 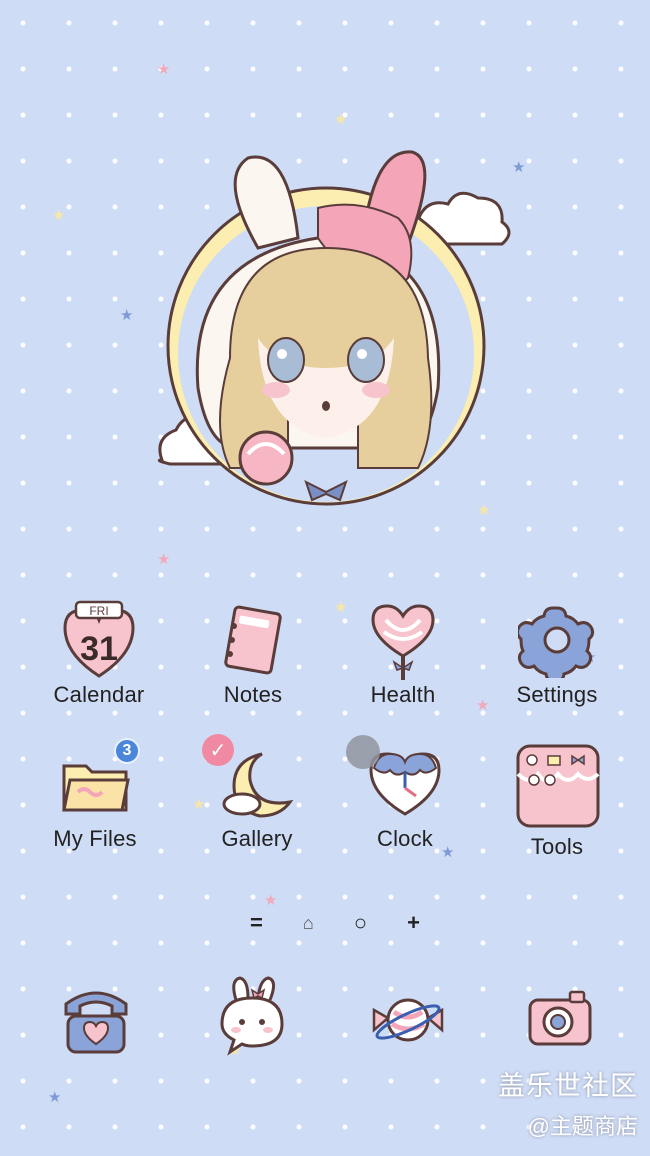 I want to click on candy-planet-icon, so click(x=408, y=1020).